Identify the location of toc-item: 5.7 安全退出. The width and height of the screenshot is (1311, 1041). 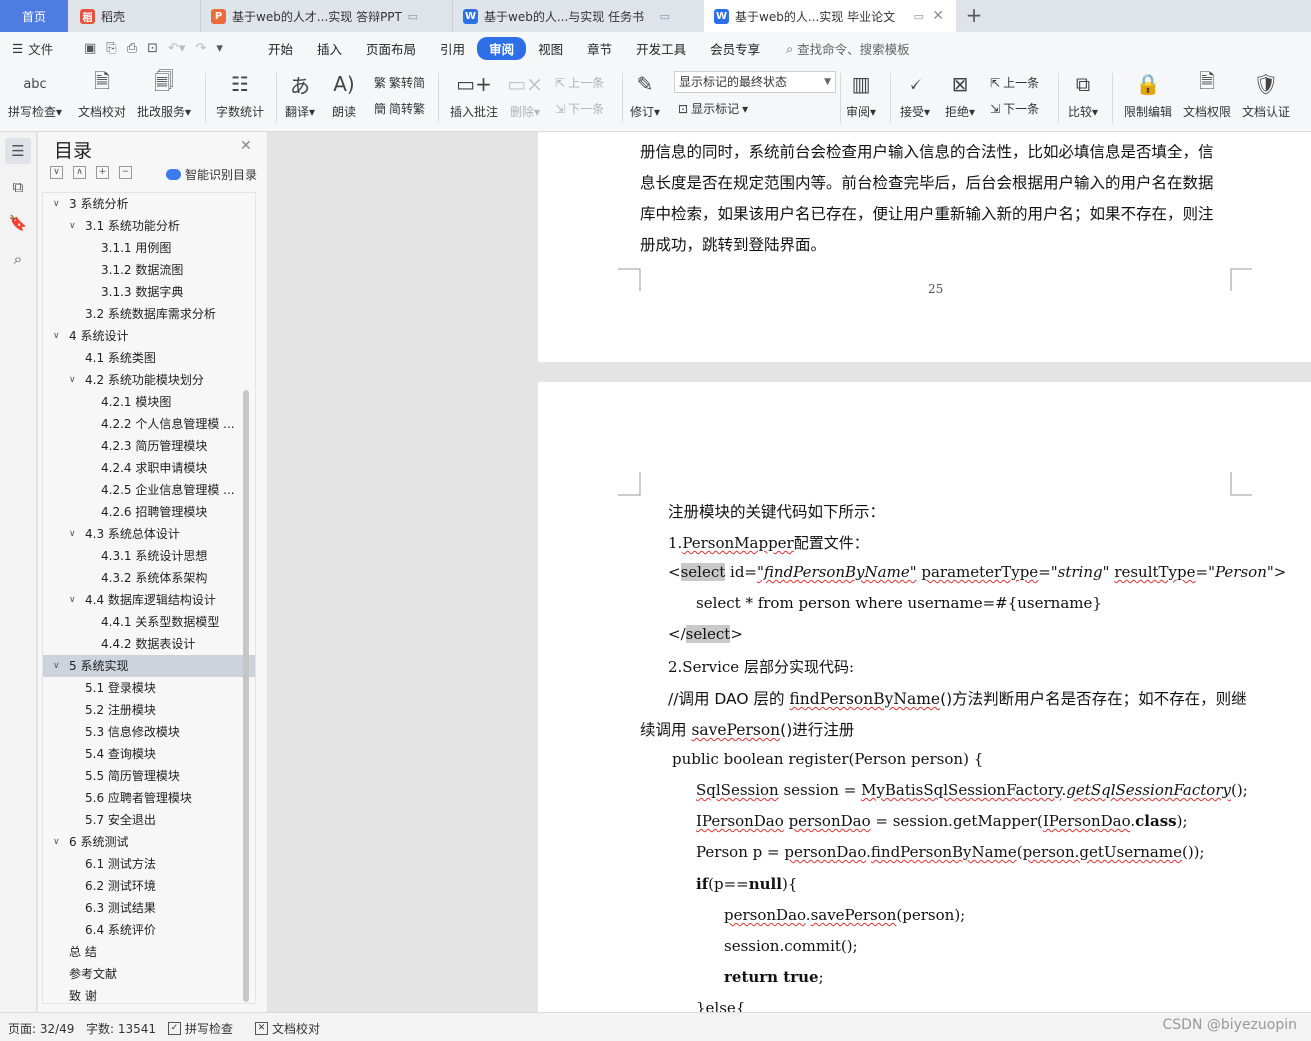
(149, 820).